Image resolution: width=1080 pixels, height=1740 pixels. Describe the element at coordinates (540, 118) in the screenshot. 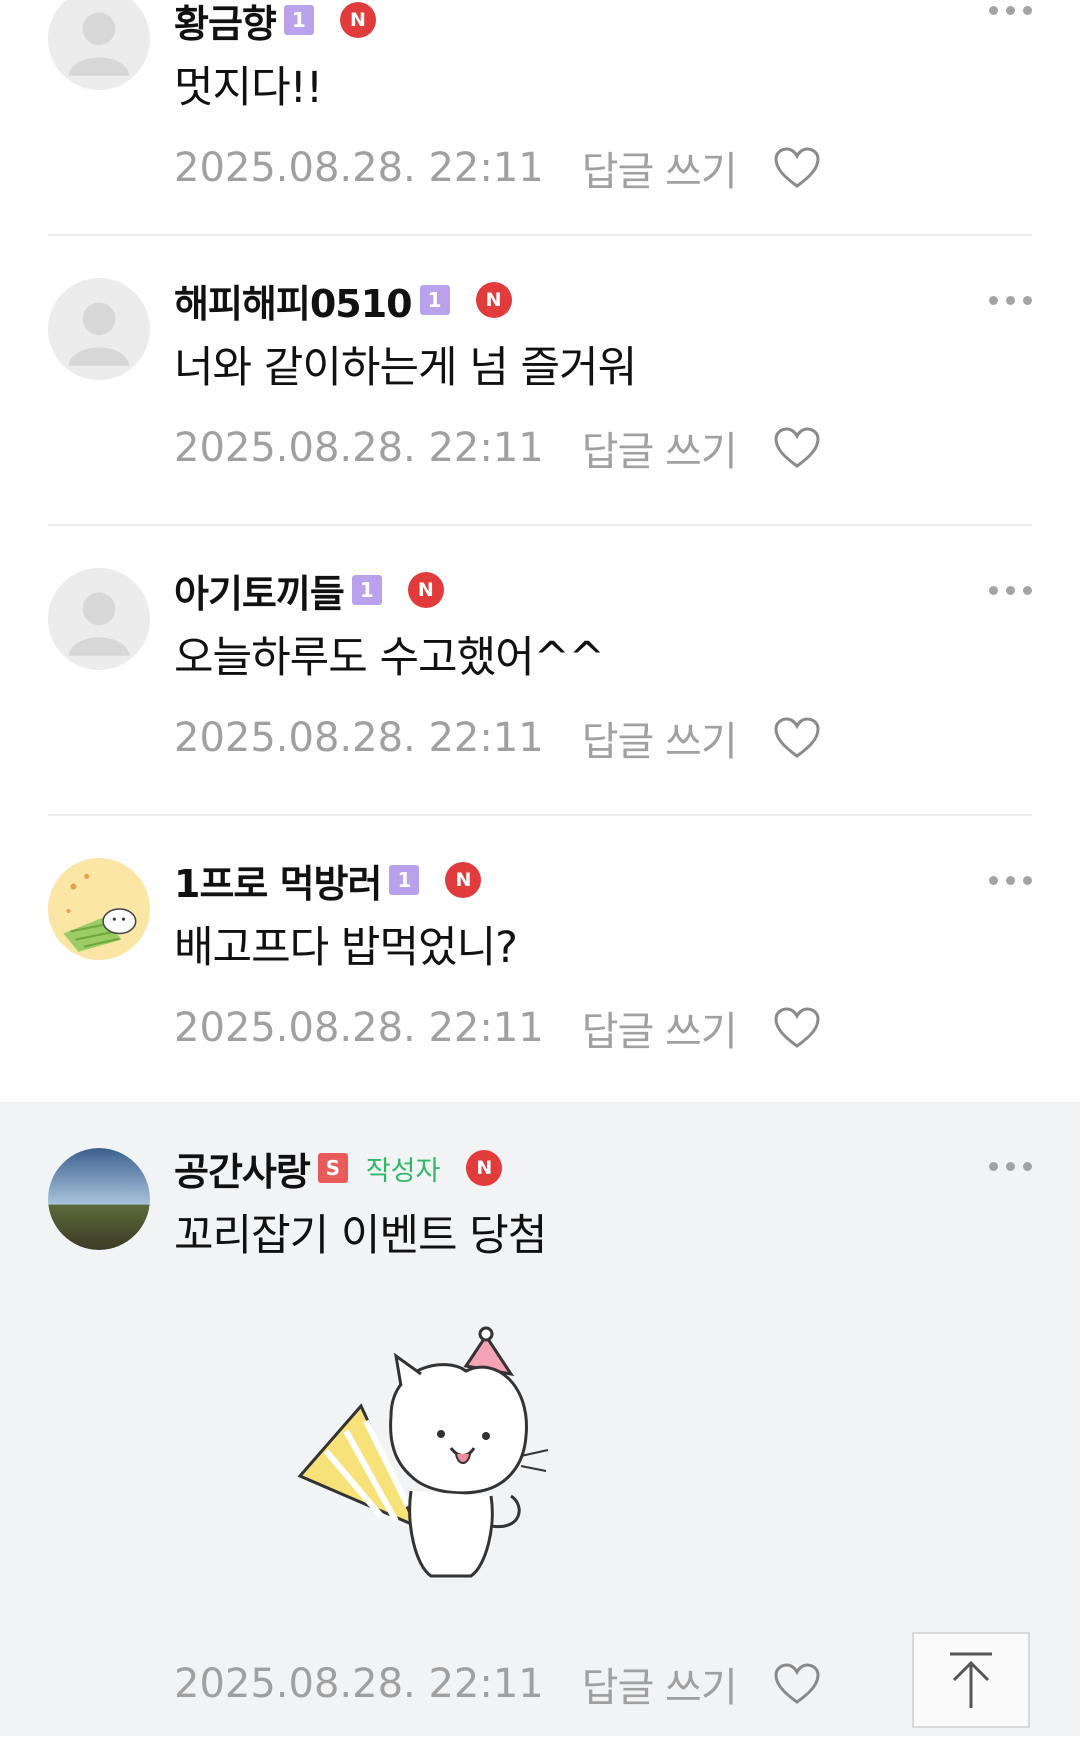

I see `comment-item: 황금향 1 N 멋지다!! 2025.08.28. 22:11 답글 쓰기` at that location.